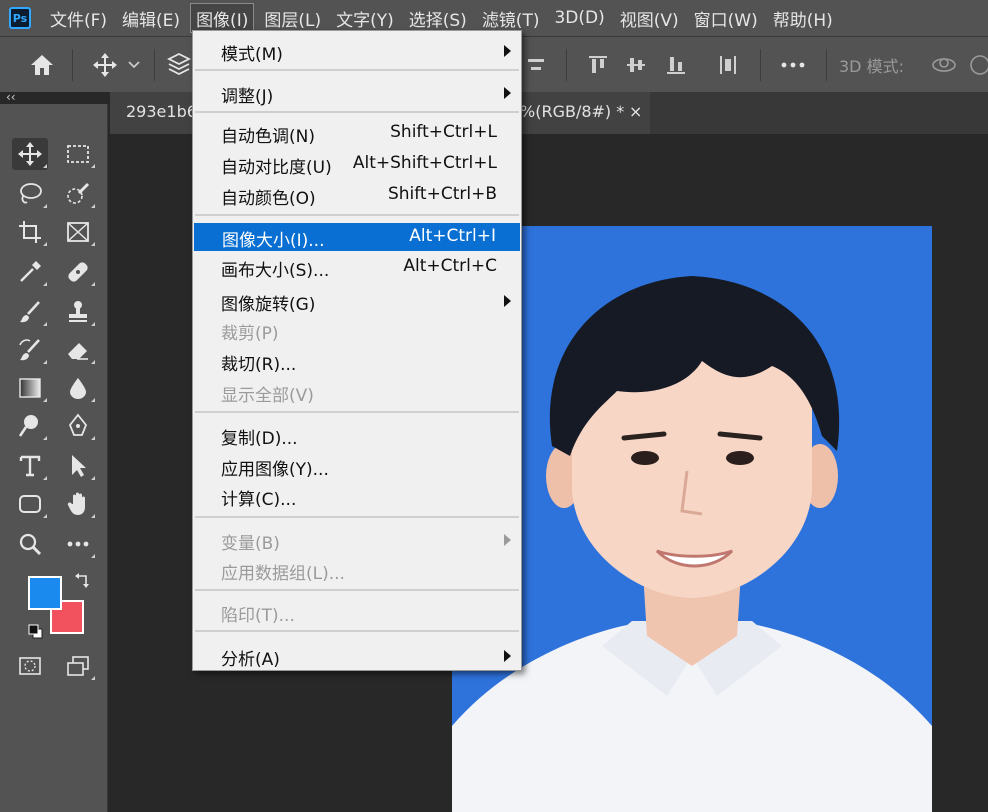 This screenshot has width=988, height=812. Describe the element at coordinates (357, 51) in the screenshot. I see `menu-item-mode: 模式(M)` at that location.